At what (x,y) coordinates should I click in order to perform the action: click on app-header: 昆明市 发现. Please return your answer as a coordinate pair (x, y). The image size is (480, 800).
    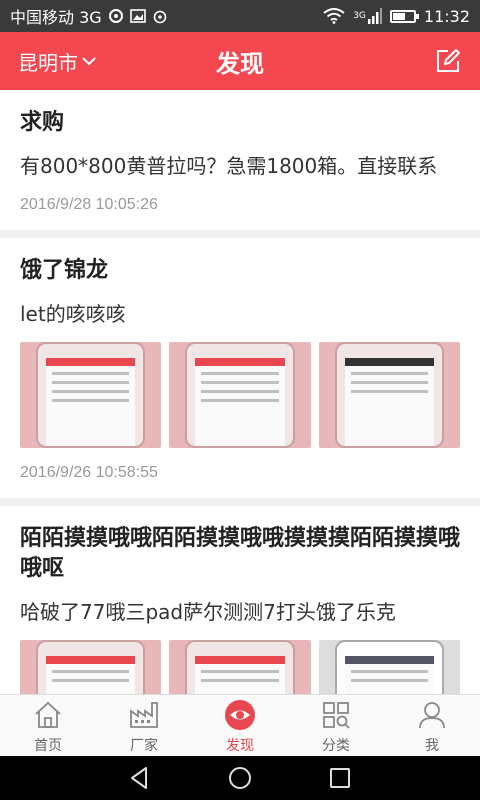
    Looking at the image, I should click on (240, 61).